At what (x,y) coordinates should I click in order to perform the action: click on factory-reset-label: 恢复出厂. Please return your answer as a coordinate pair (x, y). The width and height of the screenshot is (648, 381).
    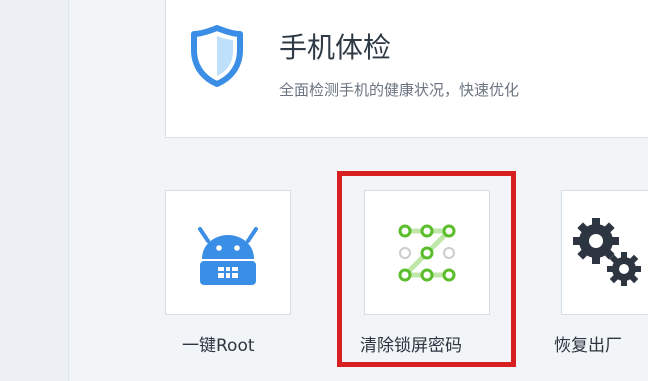
    Looking at the image, I should click on (588, 346).